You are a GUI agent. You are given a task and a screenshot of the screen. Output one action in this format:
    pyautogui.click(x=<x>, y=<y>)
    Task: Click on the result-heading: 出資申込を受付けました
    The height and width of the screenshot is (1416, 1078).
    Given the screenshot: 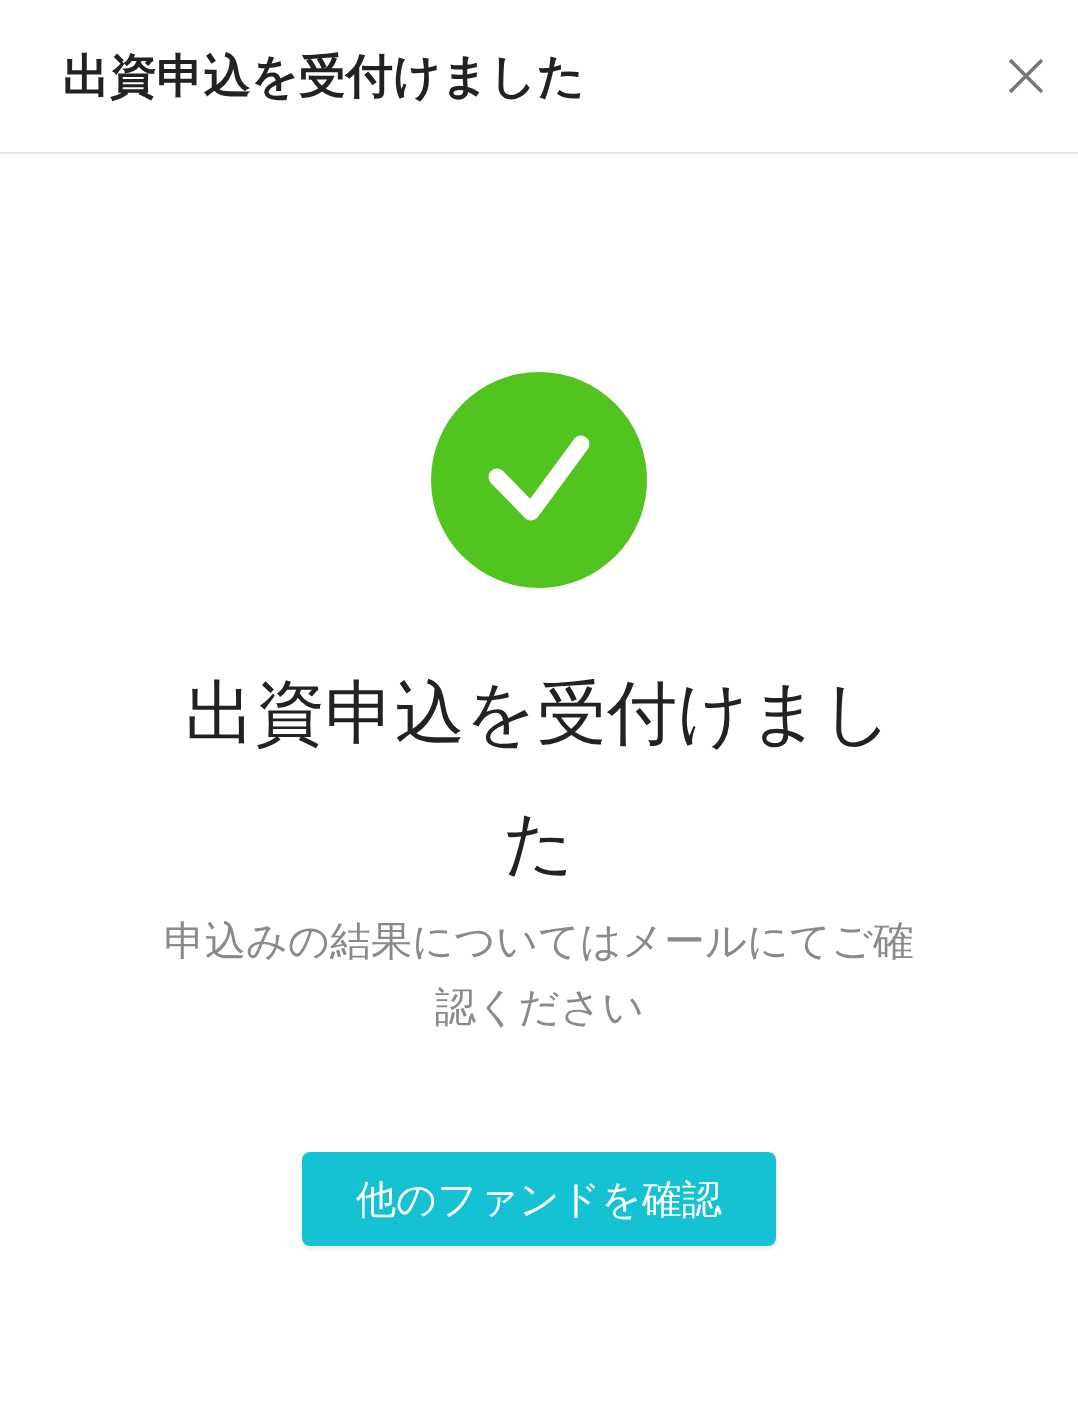 What is the action you would take?
    pyautogui.click(x=539, y=778)
    